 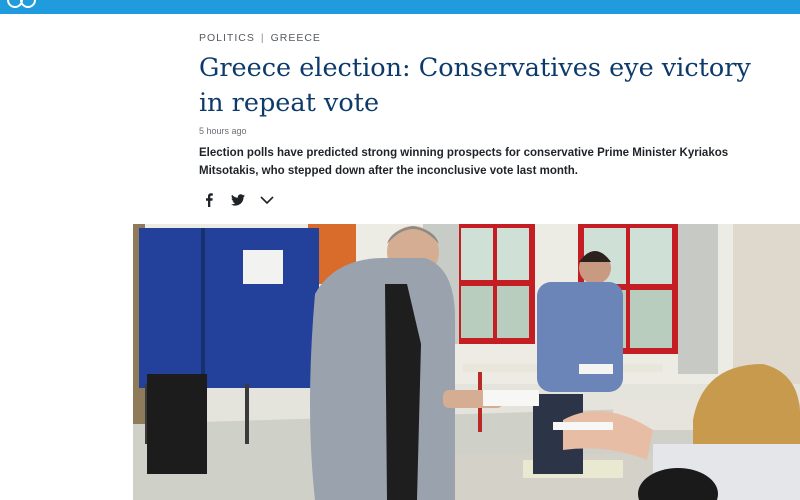 What do you see at coordinates (296, 38) in the screenshot?
I see `breadcrumb-region: GREECE` at bounding box center [296, 38].